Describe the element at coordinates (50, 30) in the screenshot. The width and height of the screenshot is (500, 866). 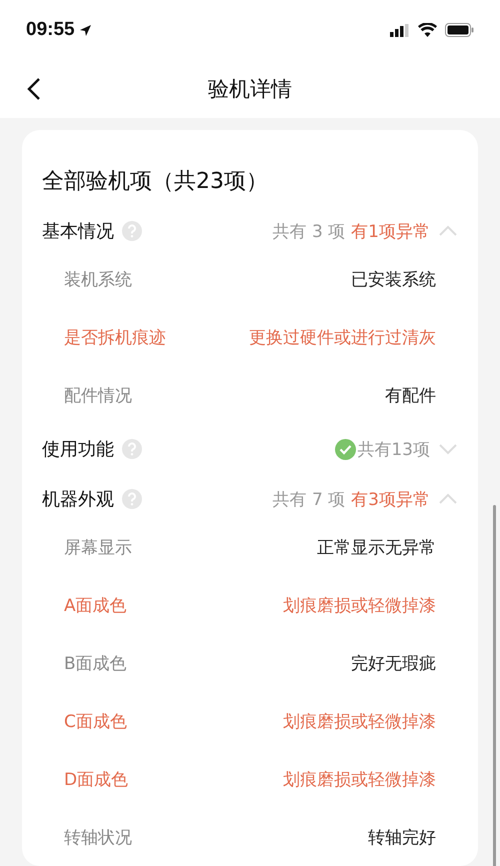
I see `status-time: 09:55` at that location.